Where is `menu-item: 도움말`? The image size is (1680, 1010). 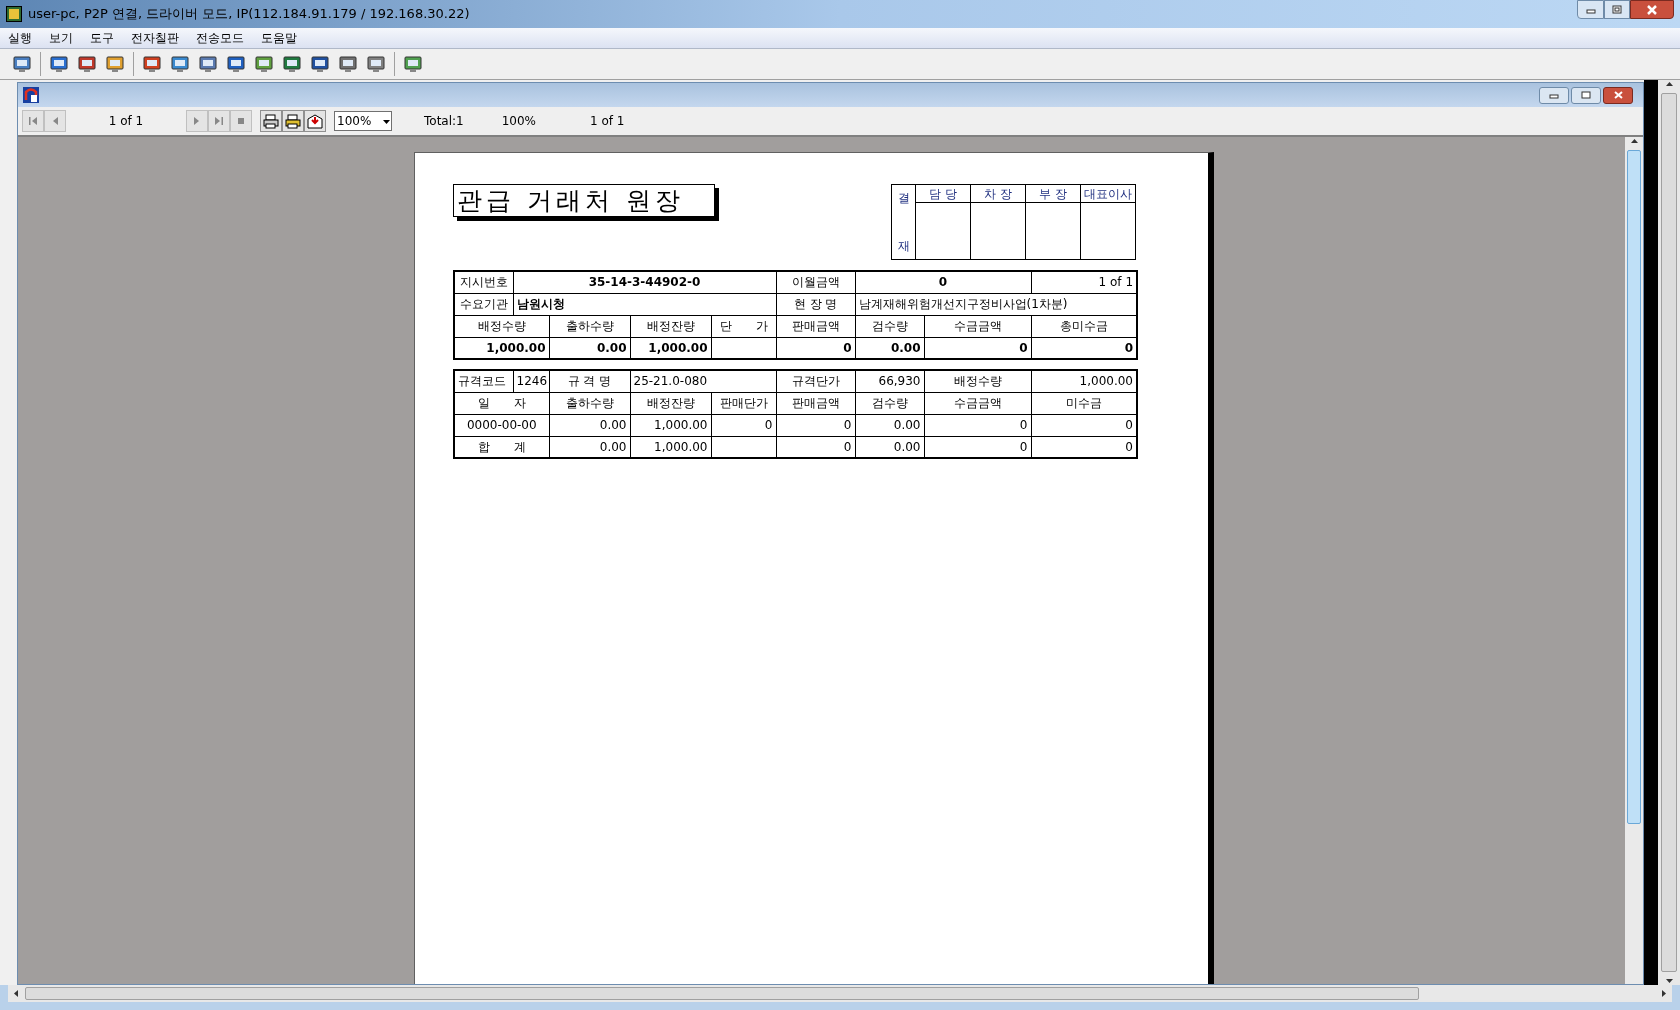
menu-item: 도움말 is located at coordinates (279, 38).